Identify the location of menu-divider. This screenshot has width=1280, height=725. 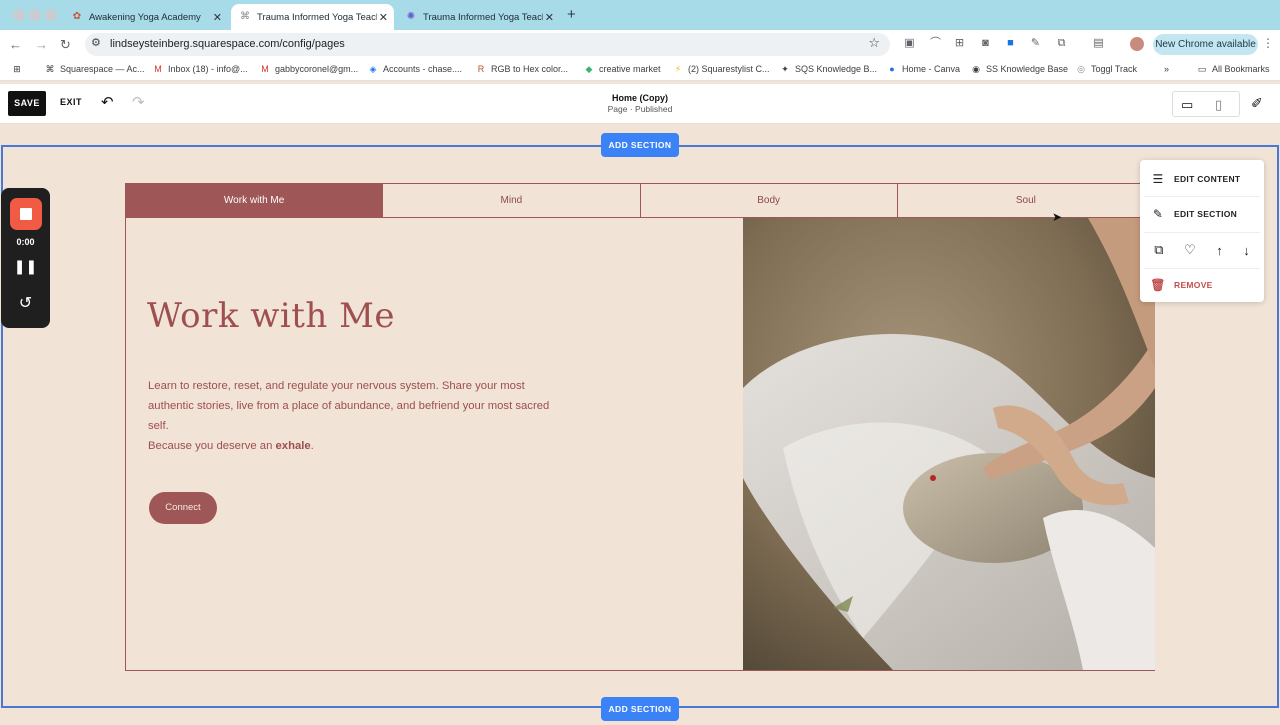
(1202, 232).